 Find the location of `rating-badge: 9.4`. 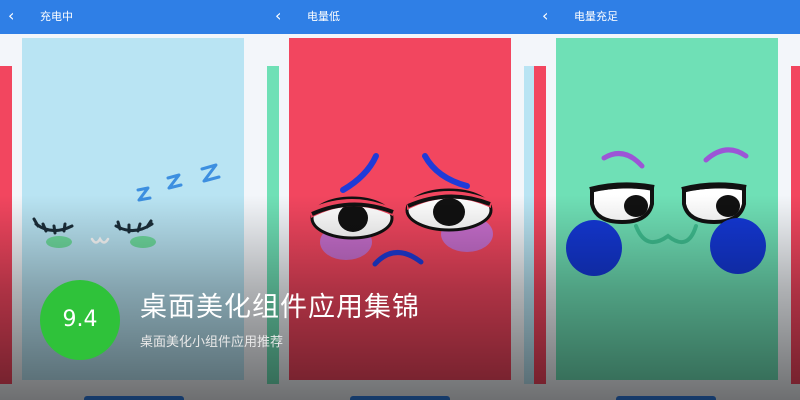

rating-badge: 9.4 is located at coordinates (80, 320).